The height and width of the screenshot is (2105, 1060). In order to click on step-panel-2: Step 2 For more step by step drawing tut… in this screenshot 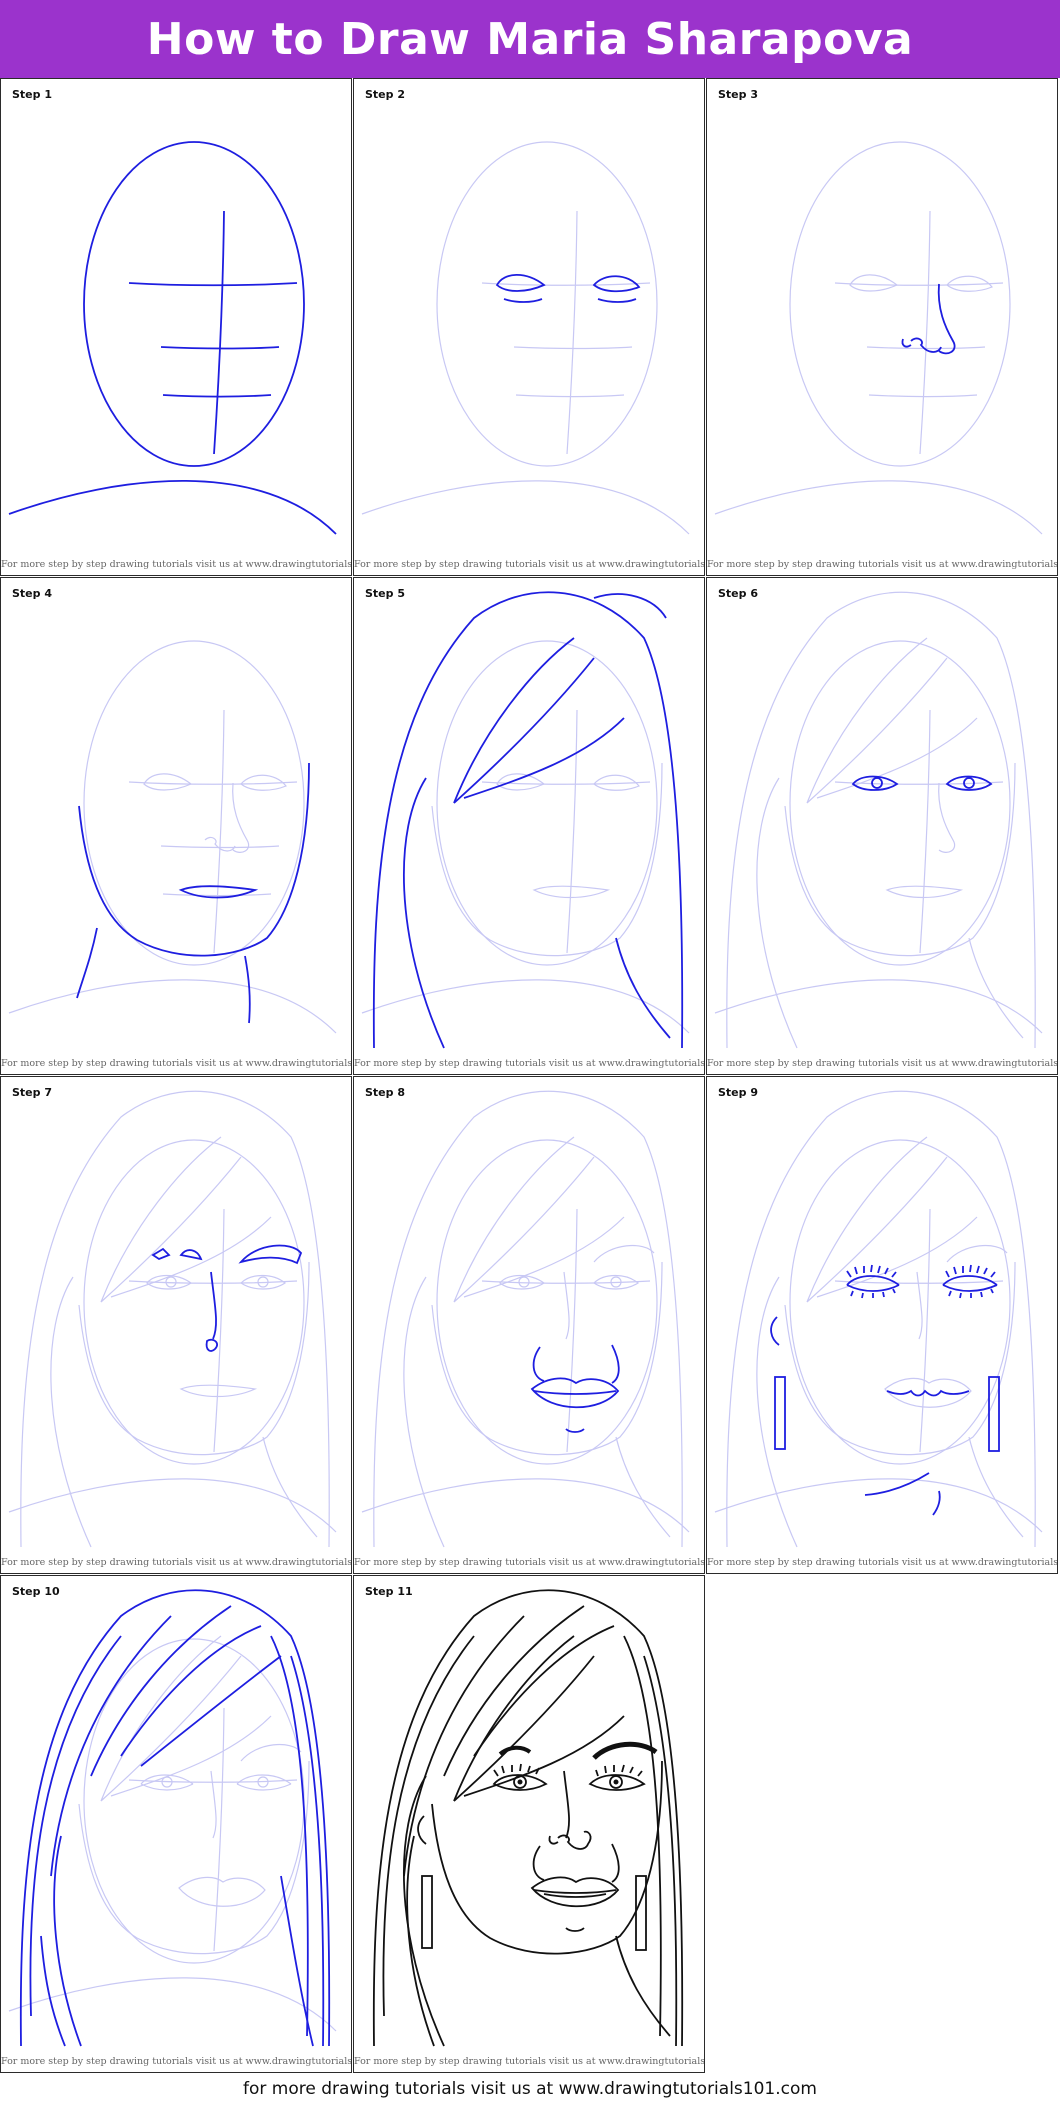, I will do `click(529, 327)`.